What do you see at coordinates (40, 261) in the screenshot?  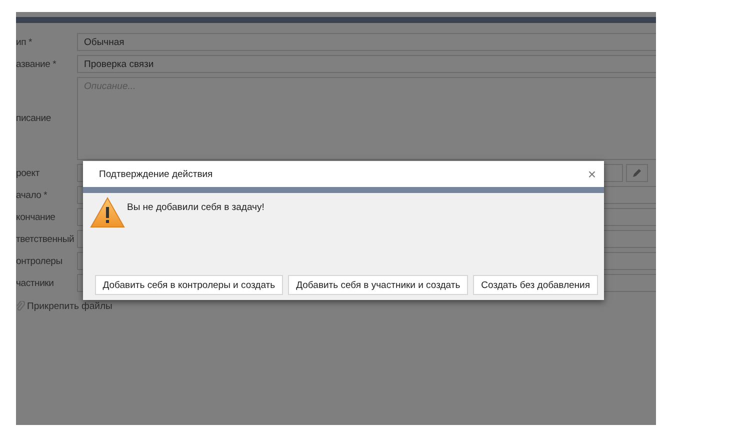 I see `field-label: онтролеры` at bounding box center [40, 261].